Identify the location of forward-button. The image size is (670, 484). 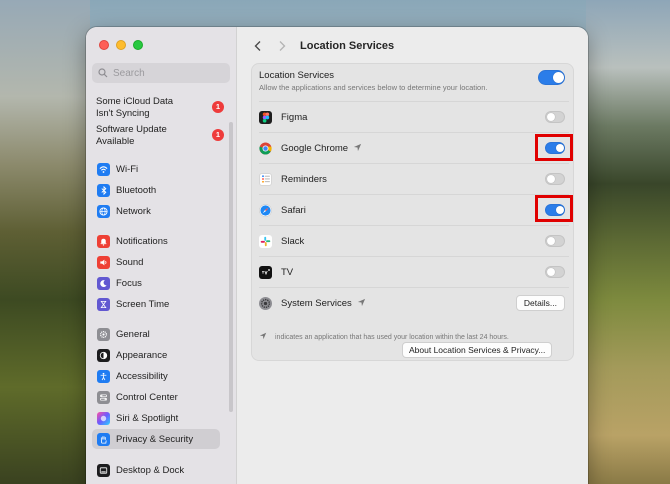
(282, 46).